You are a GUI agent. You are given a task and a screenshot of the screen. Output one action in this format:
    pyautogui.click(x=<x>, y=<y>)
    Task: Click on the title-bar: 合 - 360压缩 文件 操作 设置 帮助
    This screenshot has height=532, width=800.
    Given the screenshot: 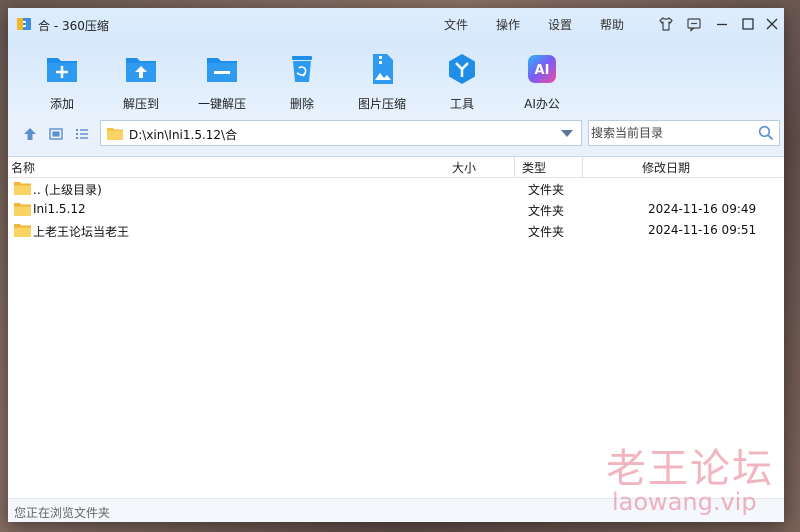 What is the action you would take?
    pyautogui.click(x=396, y=24)
    